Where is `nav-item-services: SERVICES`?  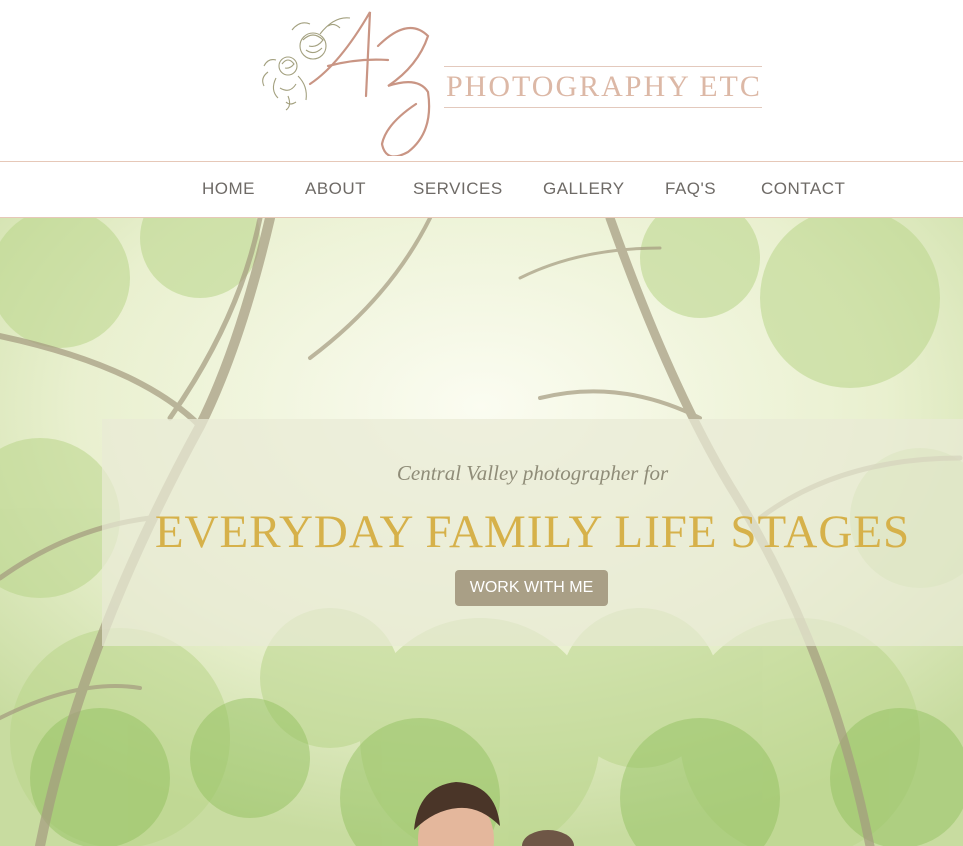 nav-item-services: SERVICES is located at coordinates (458, 189).